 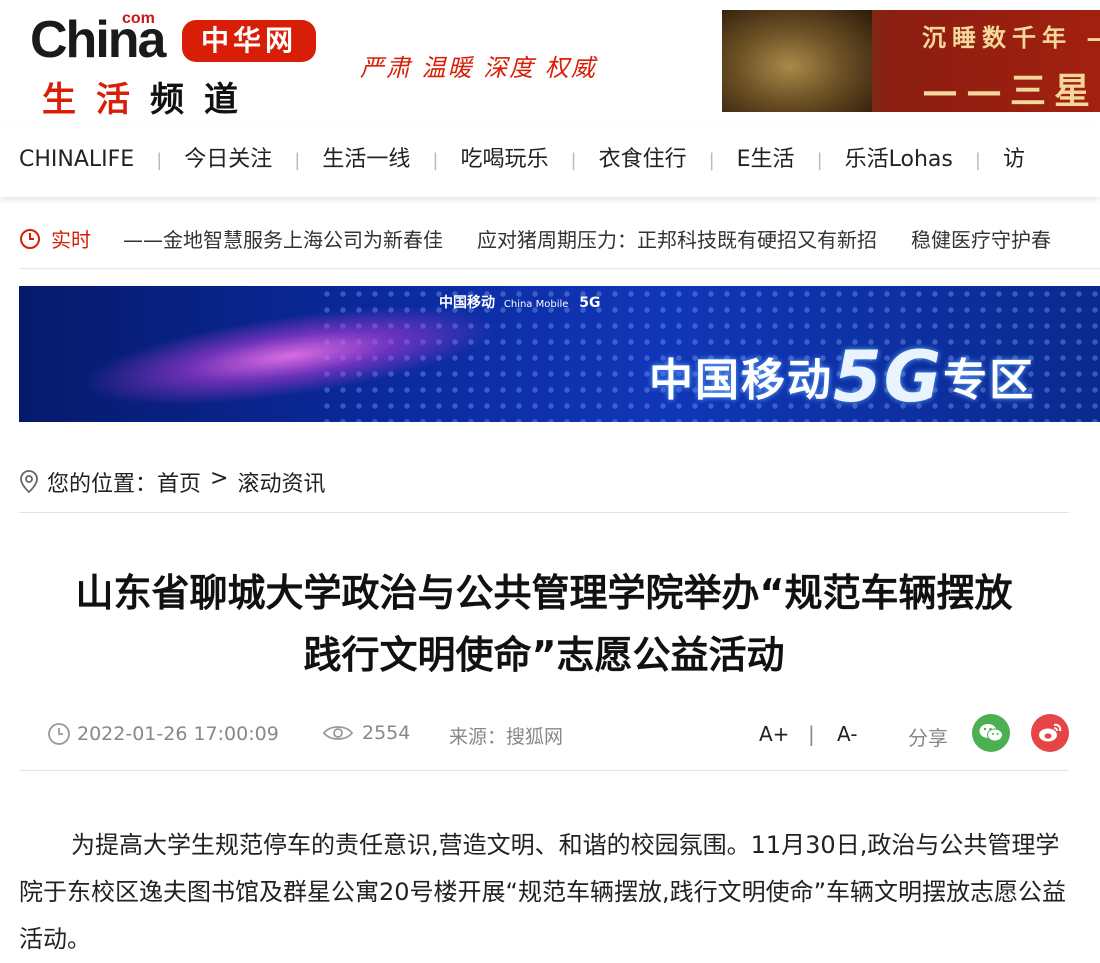 I want to click on logo-badge: 中华网, so click(x=249, y=41).